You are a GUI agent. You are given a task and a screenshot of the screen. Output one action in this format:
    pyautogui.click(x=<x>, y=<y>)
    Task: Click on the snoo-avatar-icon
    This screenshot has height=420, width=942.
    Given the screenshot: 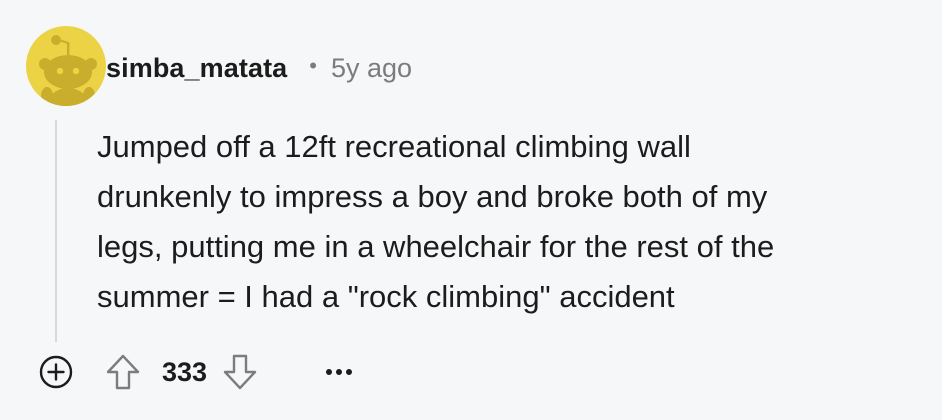 What is the action you would take?
    pyautogui.click(x=66, y=66)
    